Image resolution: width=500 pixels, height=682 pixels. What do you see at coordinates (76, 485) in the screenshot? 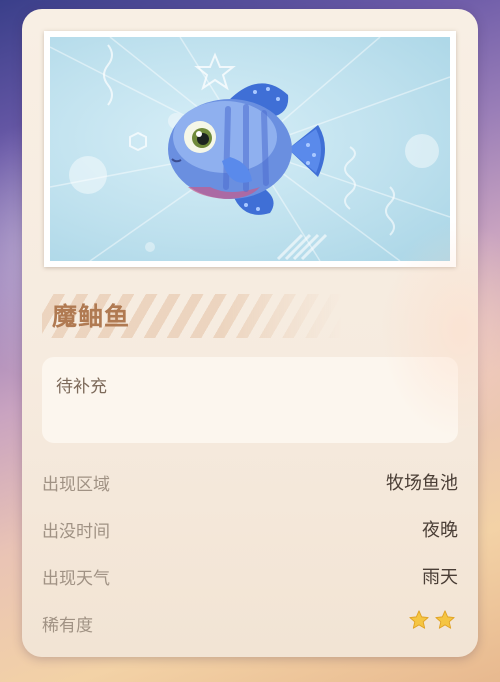
I see `detail-label: 出现区域` at bounding box center [76, 485].